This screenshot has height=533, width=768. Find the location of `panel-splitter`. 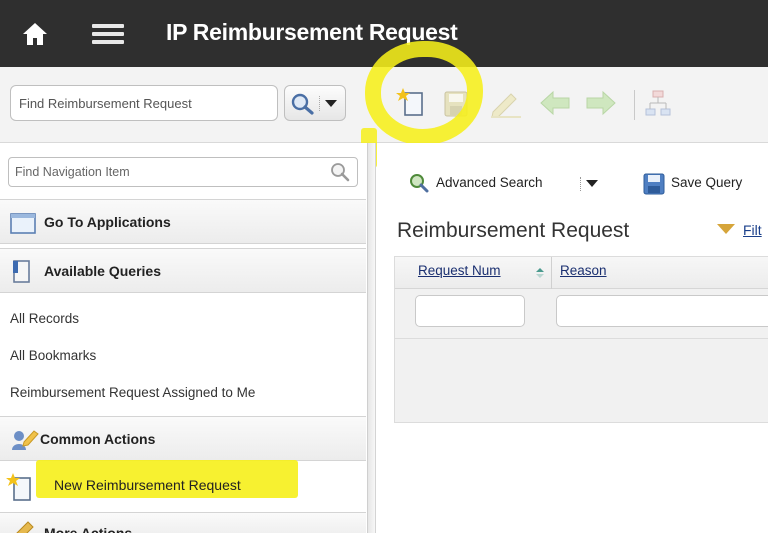

panel-splitter is located at coordinates (372, 338).